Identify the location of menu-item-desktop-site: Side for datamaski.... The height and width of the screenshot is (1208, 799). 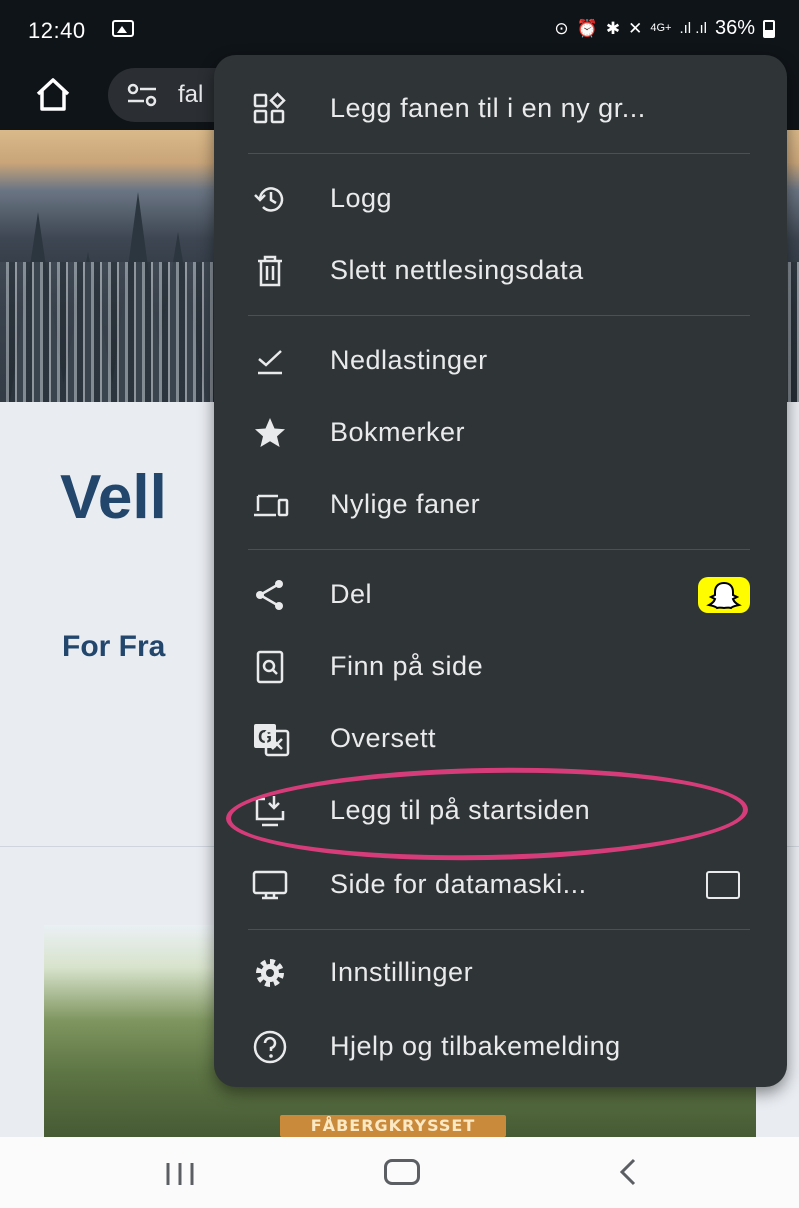
(500, 885).